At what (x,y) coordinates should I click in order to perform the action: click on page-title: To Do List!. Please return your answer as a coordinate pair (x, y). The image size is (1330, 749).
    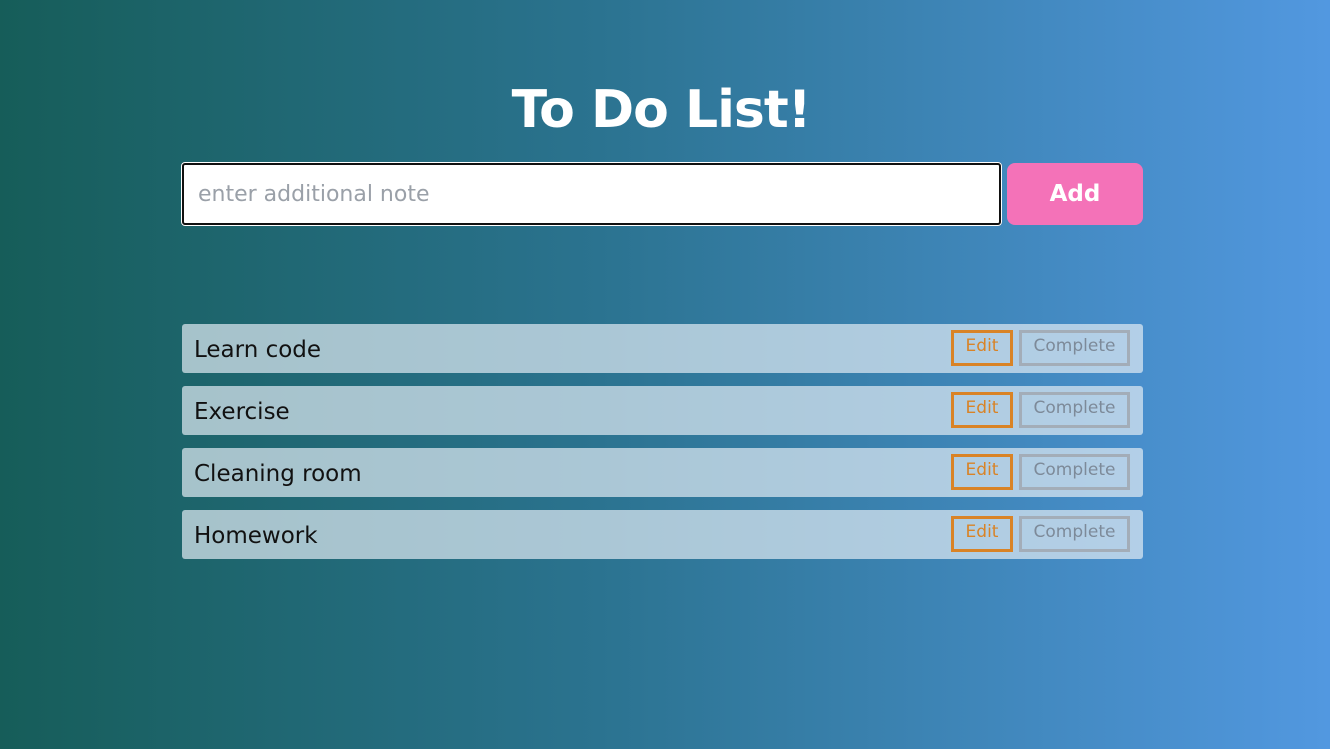
    Looking at the image, I should click on (661, 110).